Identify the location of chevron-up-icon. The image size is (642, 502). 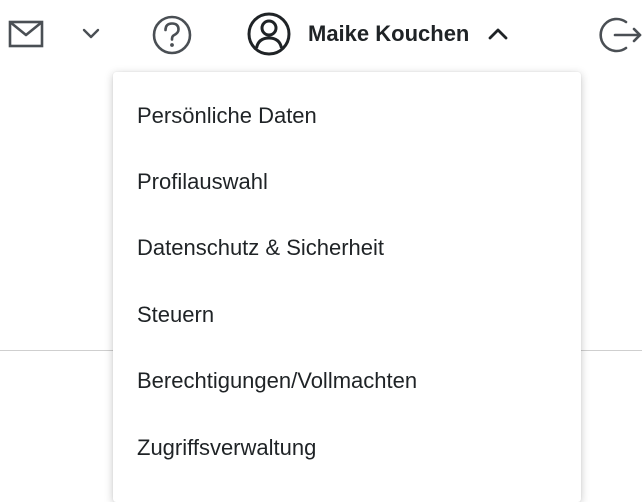
(498, 34).